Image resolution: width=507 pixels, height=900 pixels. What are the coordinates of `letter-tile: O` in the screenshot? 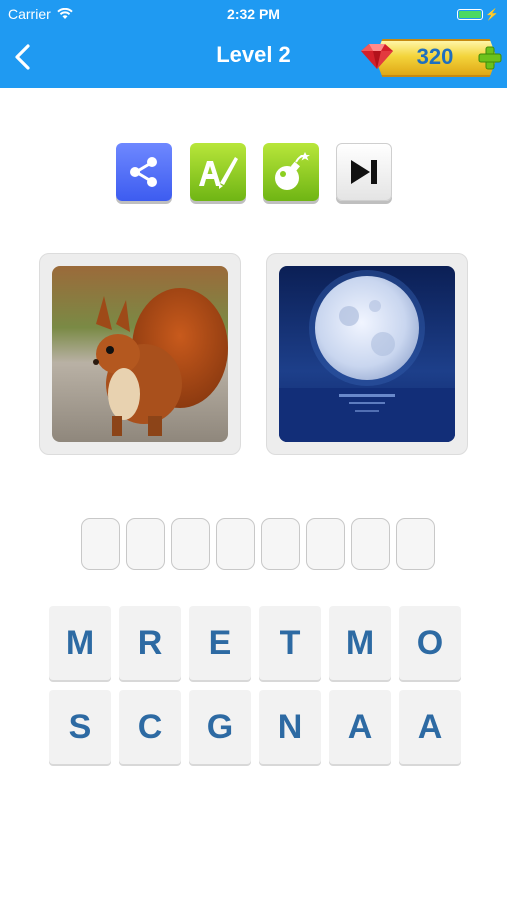 It's located at (430, 643).